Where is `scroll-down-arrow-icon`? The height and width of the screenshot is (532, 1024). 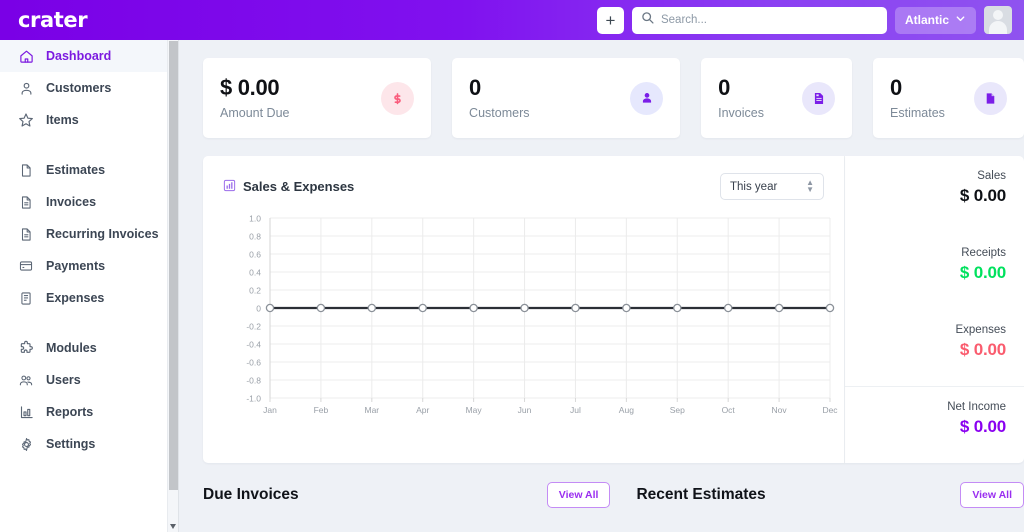
scroll-down-arrow-icon is located at coordinates (173, 526).